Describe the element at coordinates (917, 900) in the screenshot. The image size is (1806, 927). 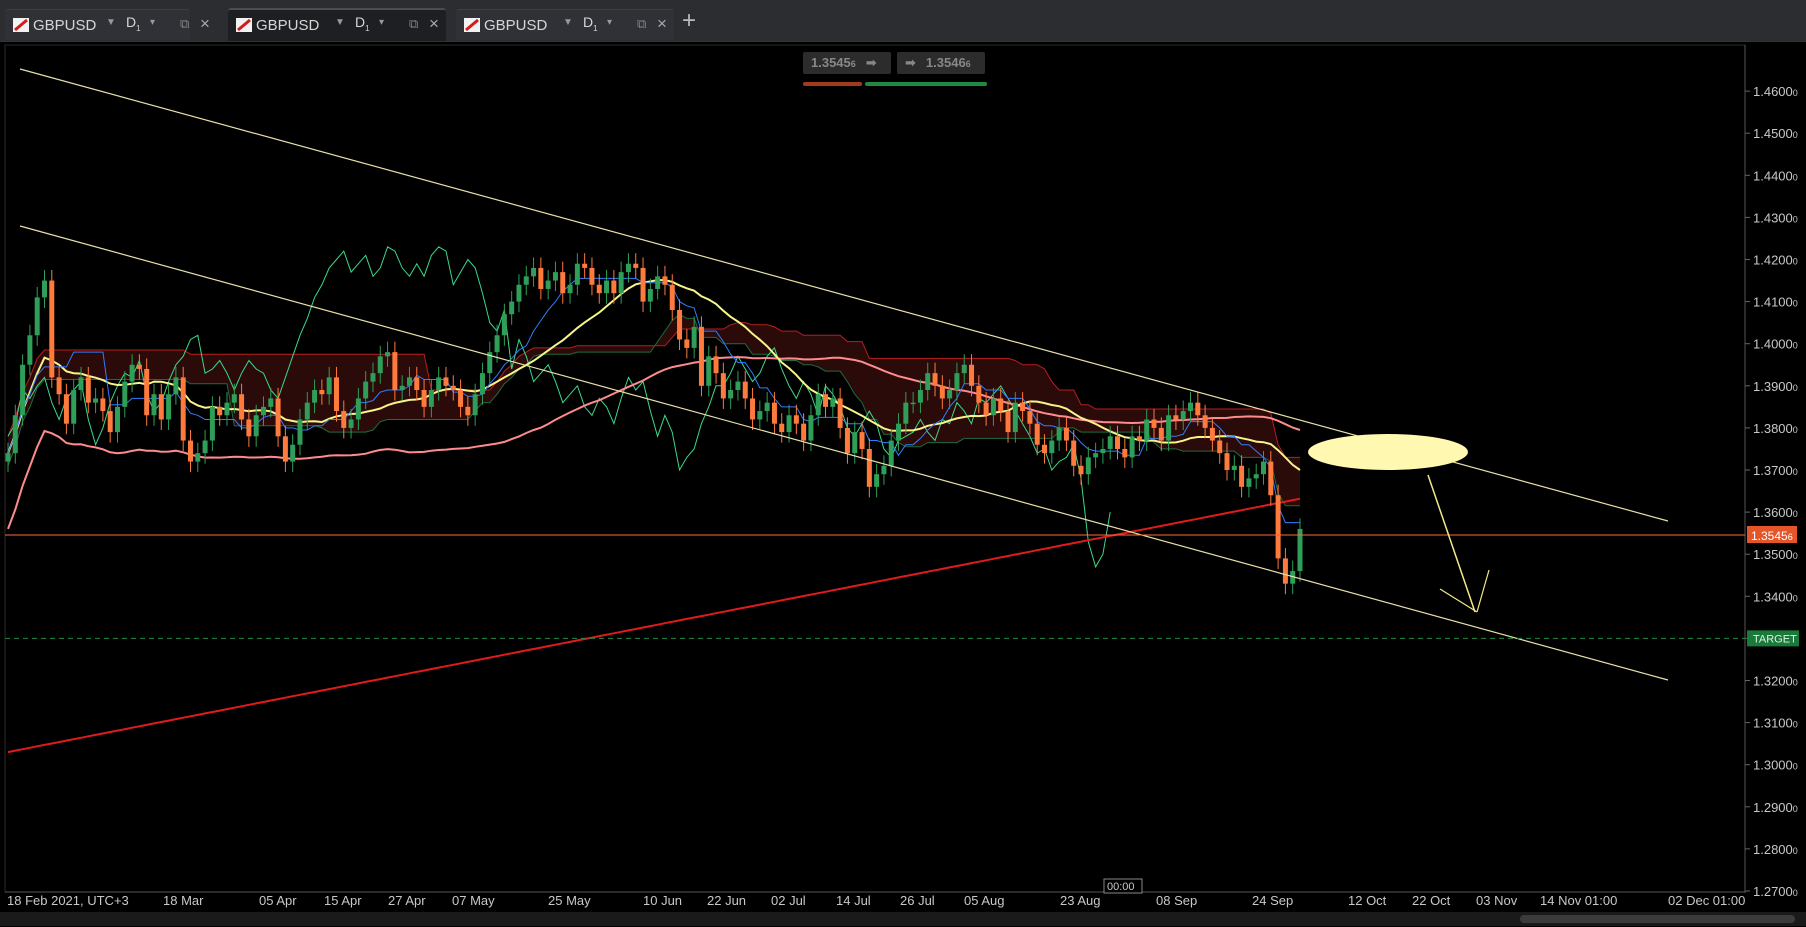
I see `time-tick-label: 26 Jul` at that location.